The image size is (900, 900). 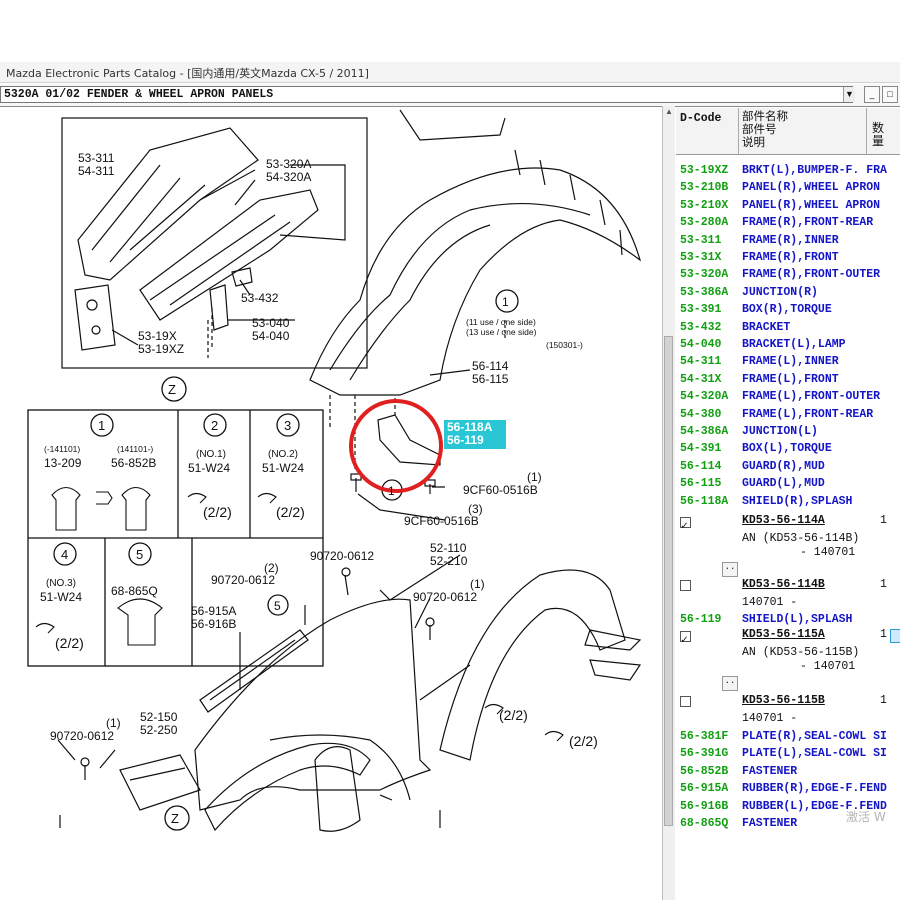 What do you see at coordinates (788, 753) in the screenshot?
I see `parts-row: 56-391G PLATE(L),SEAL-COWL SI` at bounding box center [788, 753].